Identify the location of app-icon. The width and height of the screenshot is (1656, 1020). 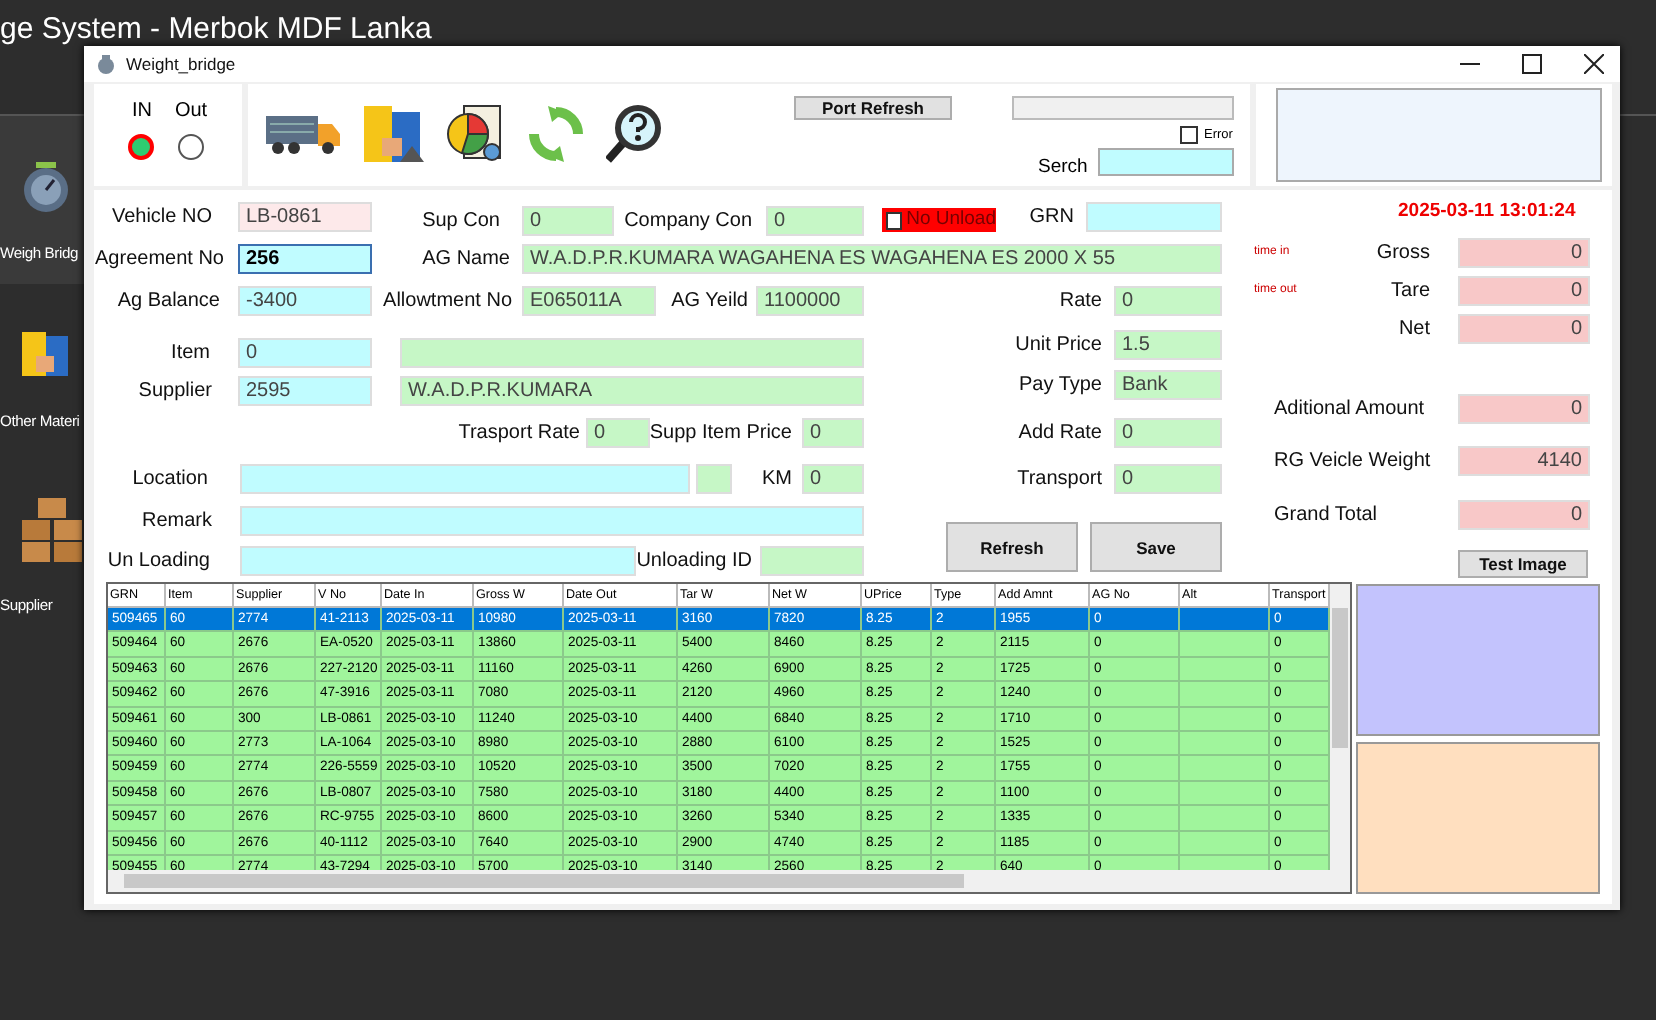
(106, 64).